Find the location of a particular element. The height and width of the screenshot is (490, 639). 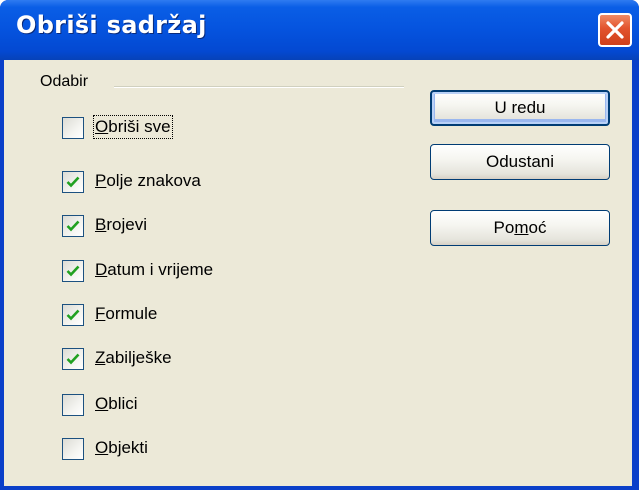

checkbox-label: Polje znakova is located at coordinates (148, 181).